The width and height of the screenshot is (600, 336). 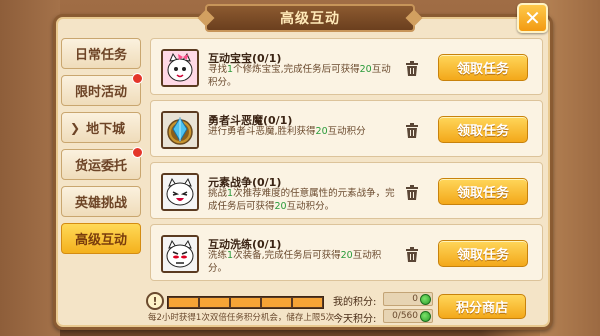 What do you see at coordinates (180, 130) in the screenshot?
I see `crystal-badge-icon` at bounding box center [180, 130].